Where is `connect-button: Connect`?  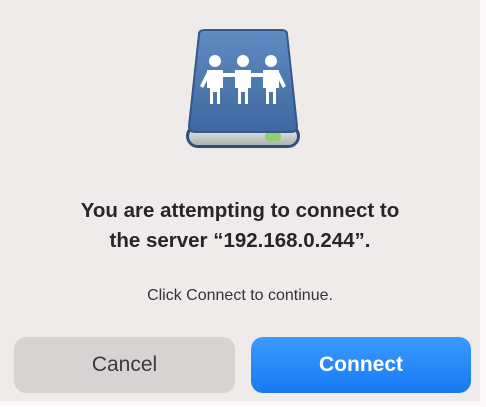
connect-button: Connect is located at coordinates (361, 365).